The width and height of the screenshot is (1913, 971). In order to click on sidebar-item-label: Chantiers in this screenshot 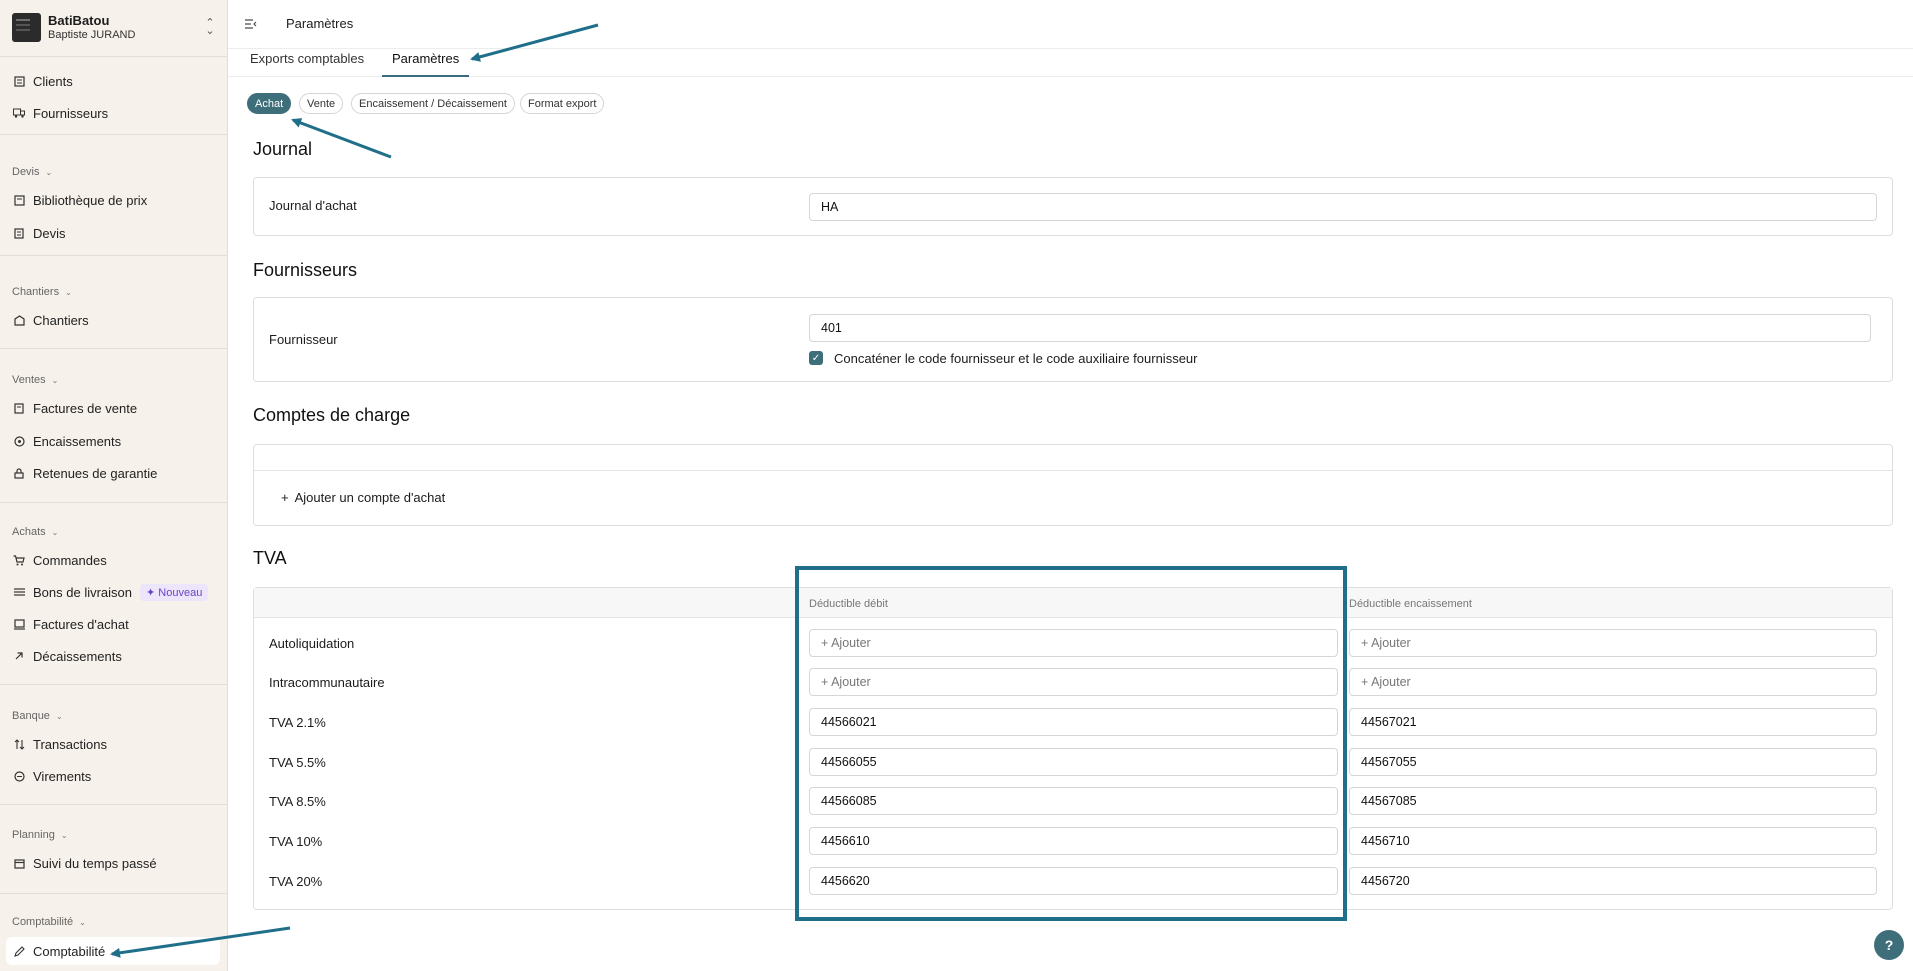, I will do `click(61, 320)`.